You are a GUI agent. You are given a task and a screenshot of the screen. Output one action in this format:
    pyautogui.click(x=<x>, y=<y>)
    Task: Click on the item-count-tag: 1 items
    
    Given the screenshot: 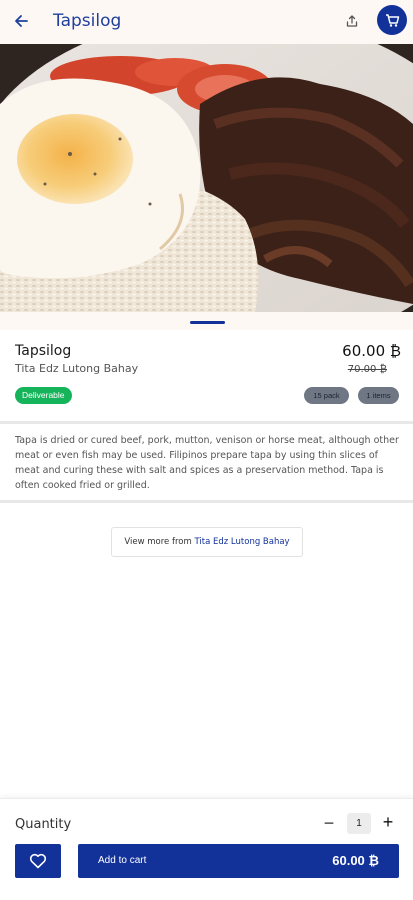 What is the action you would take?
    pyautogui.click(x=378, y=395)
    